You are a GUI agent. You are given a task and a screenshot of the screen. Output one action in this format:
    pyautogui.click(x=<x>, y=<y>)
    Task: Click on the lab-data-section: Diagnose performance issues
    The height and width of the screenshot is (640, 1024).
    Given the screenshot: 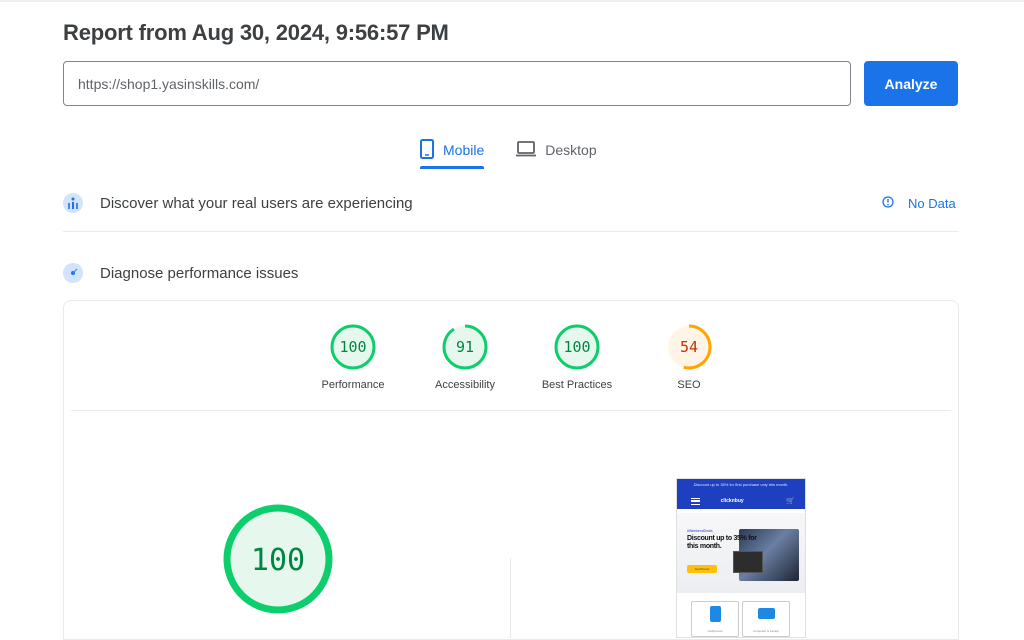 What is the action you would take?
    pyautogui.click(x=180, y=273)
    